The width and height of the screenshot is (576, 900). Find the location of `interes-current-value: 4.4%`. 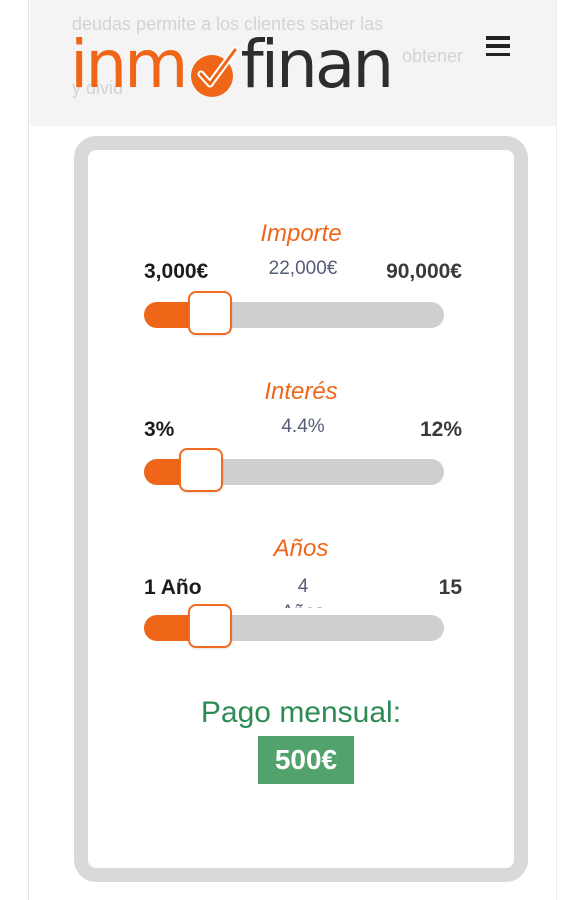

interes-current-value: 4.4% is located at coordinates (303, 426).